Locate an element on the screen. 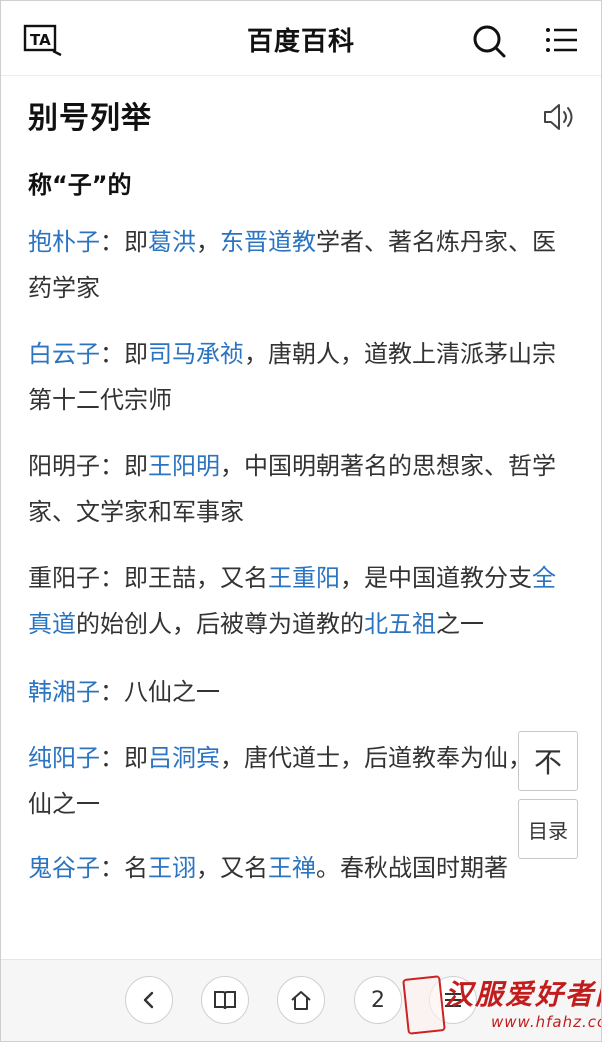  page-number: 2 is located at coordinates (378, 1000).